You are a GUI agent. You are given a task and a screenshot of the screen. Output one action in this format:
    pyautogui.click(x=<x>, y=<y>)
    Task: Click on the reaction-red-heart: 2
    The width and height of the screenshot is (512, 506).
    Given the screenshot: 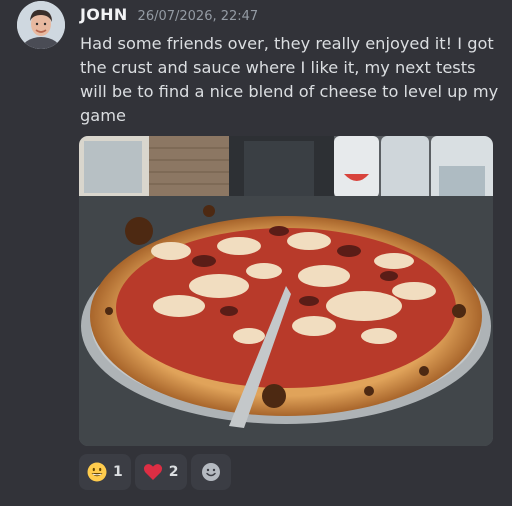 What is the action you would take?
    pyautogui.click(x=160, y=472)
    